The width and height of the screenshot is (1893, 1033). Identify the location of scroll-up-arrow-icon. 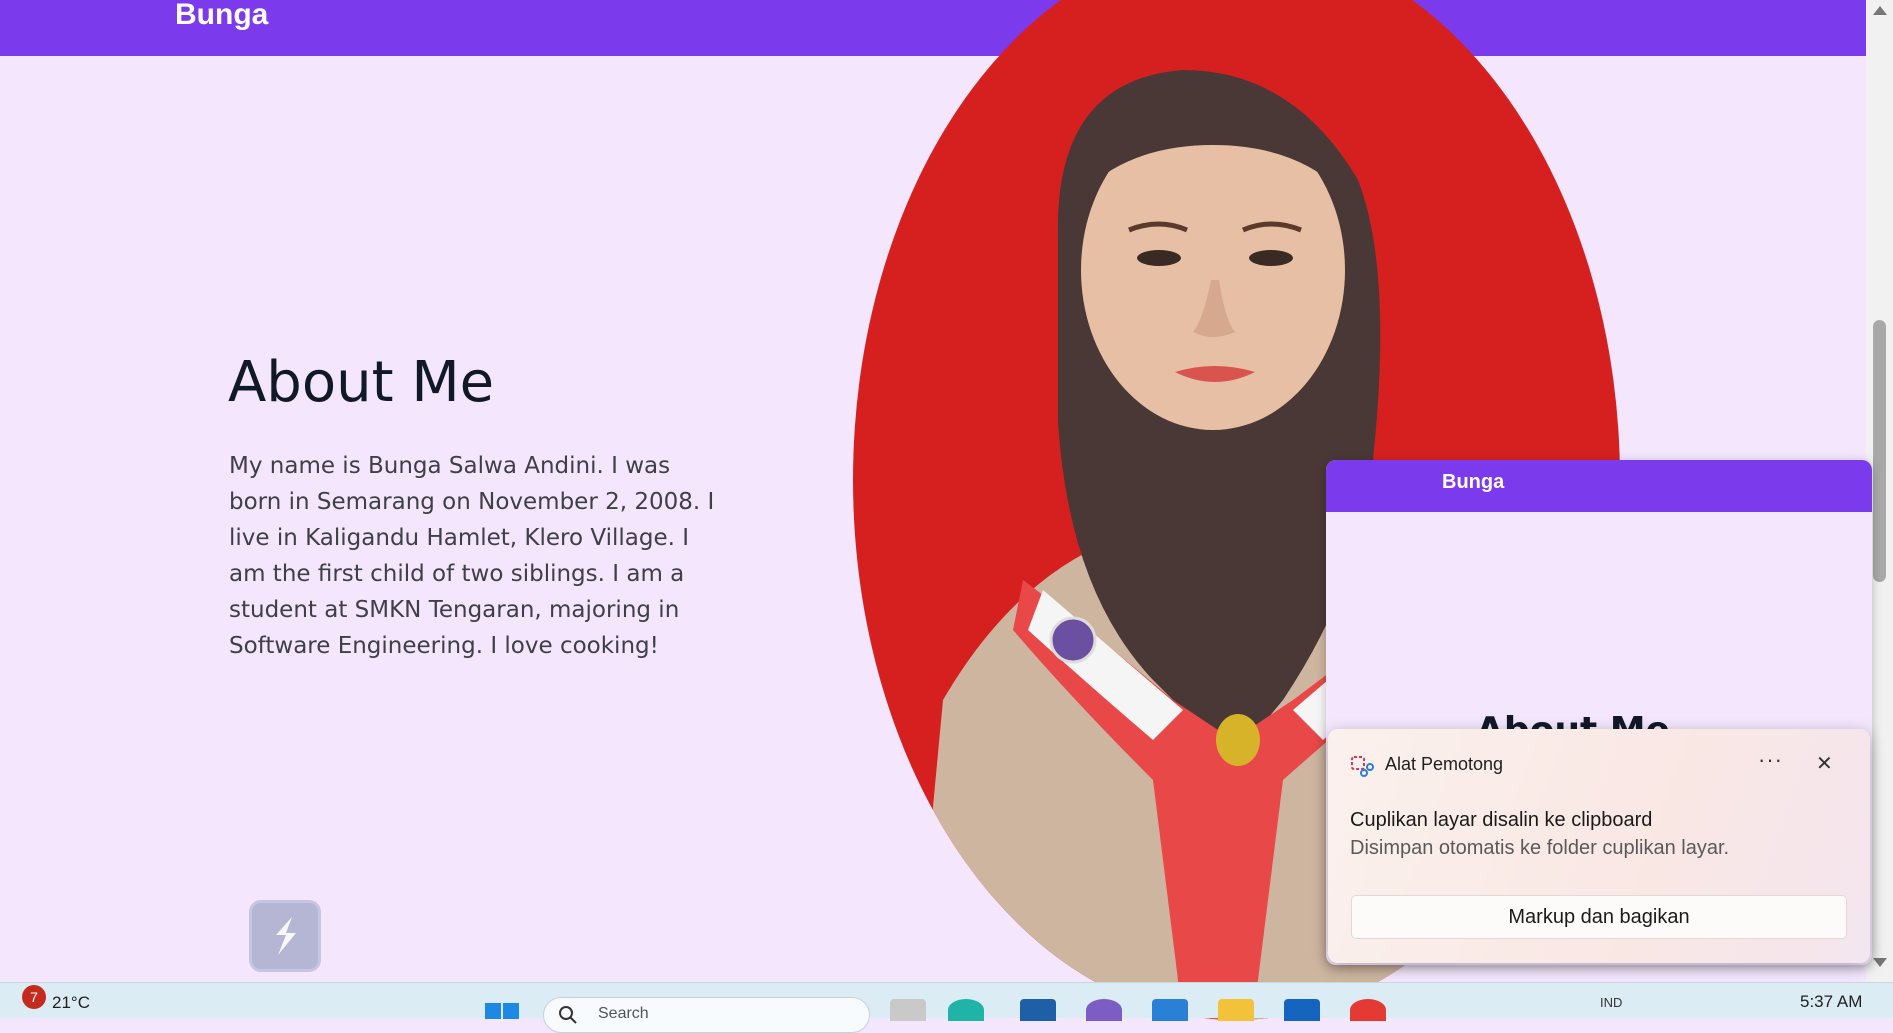
(1880, 10).